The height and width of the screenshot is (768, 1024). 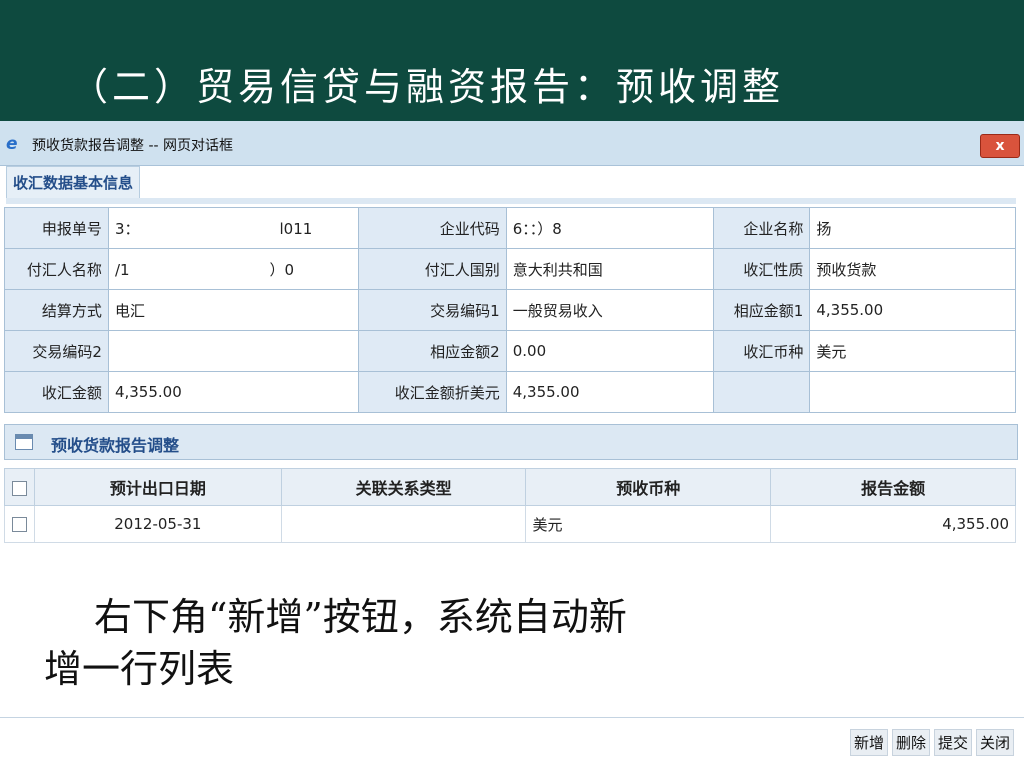 I want to click on select-all-checkbox, so click(x=19, y=487).